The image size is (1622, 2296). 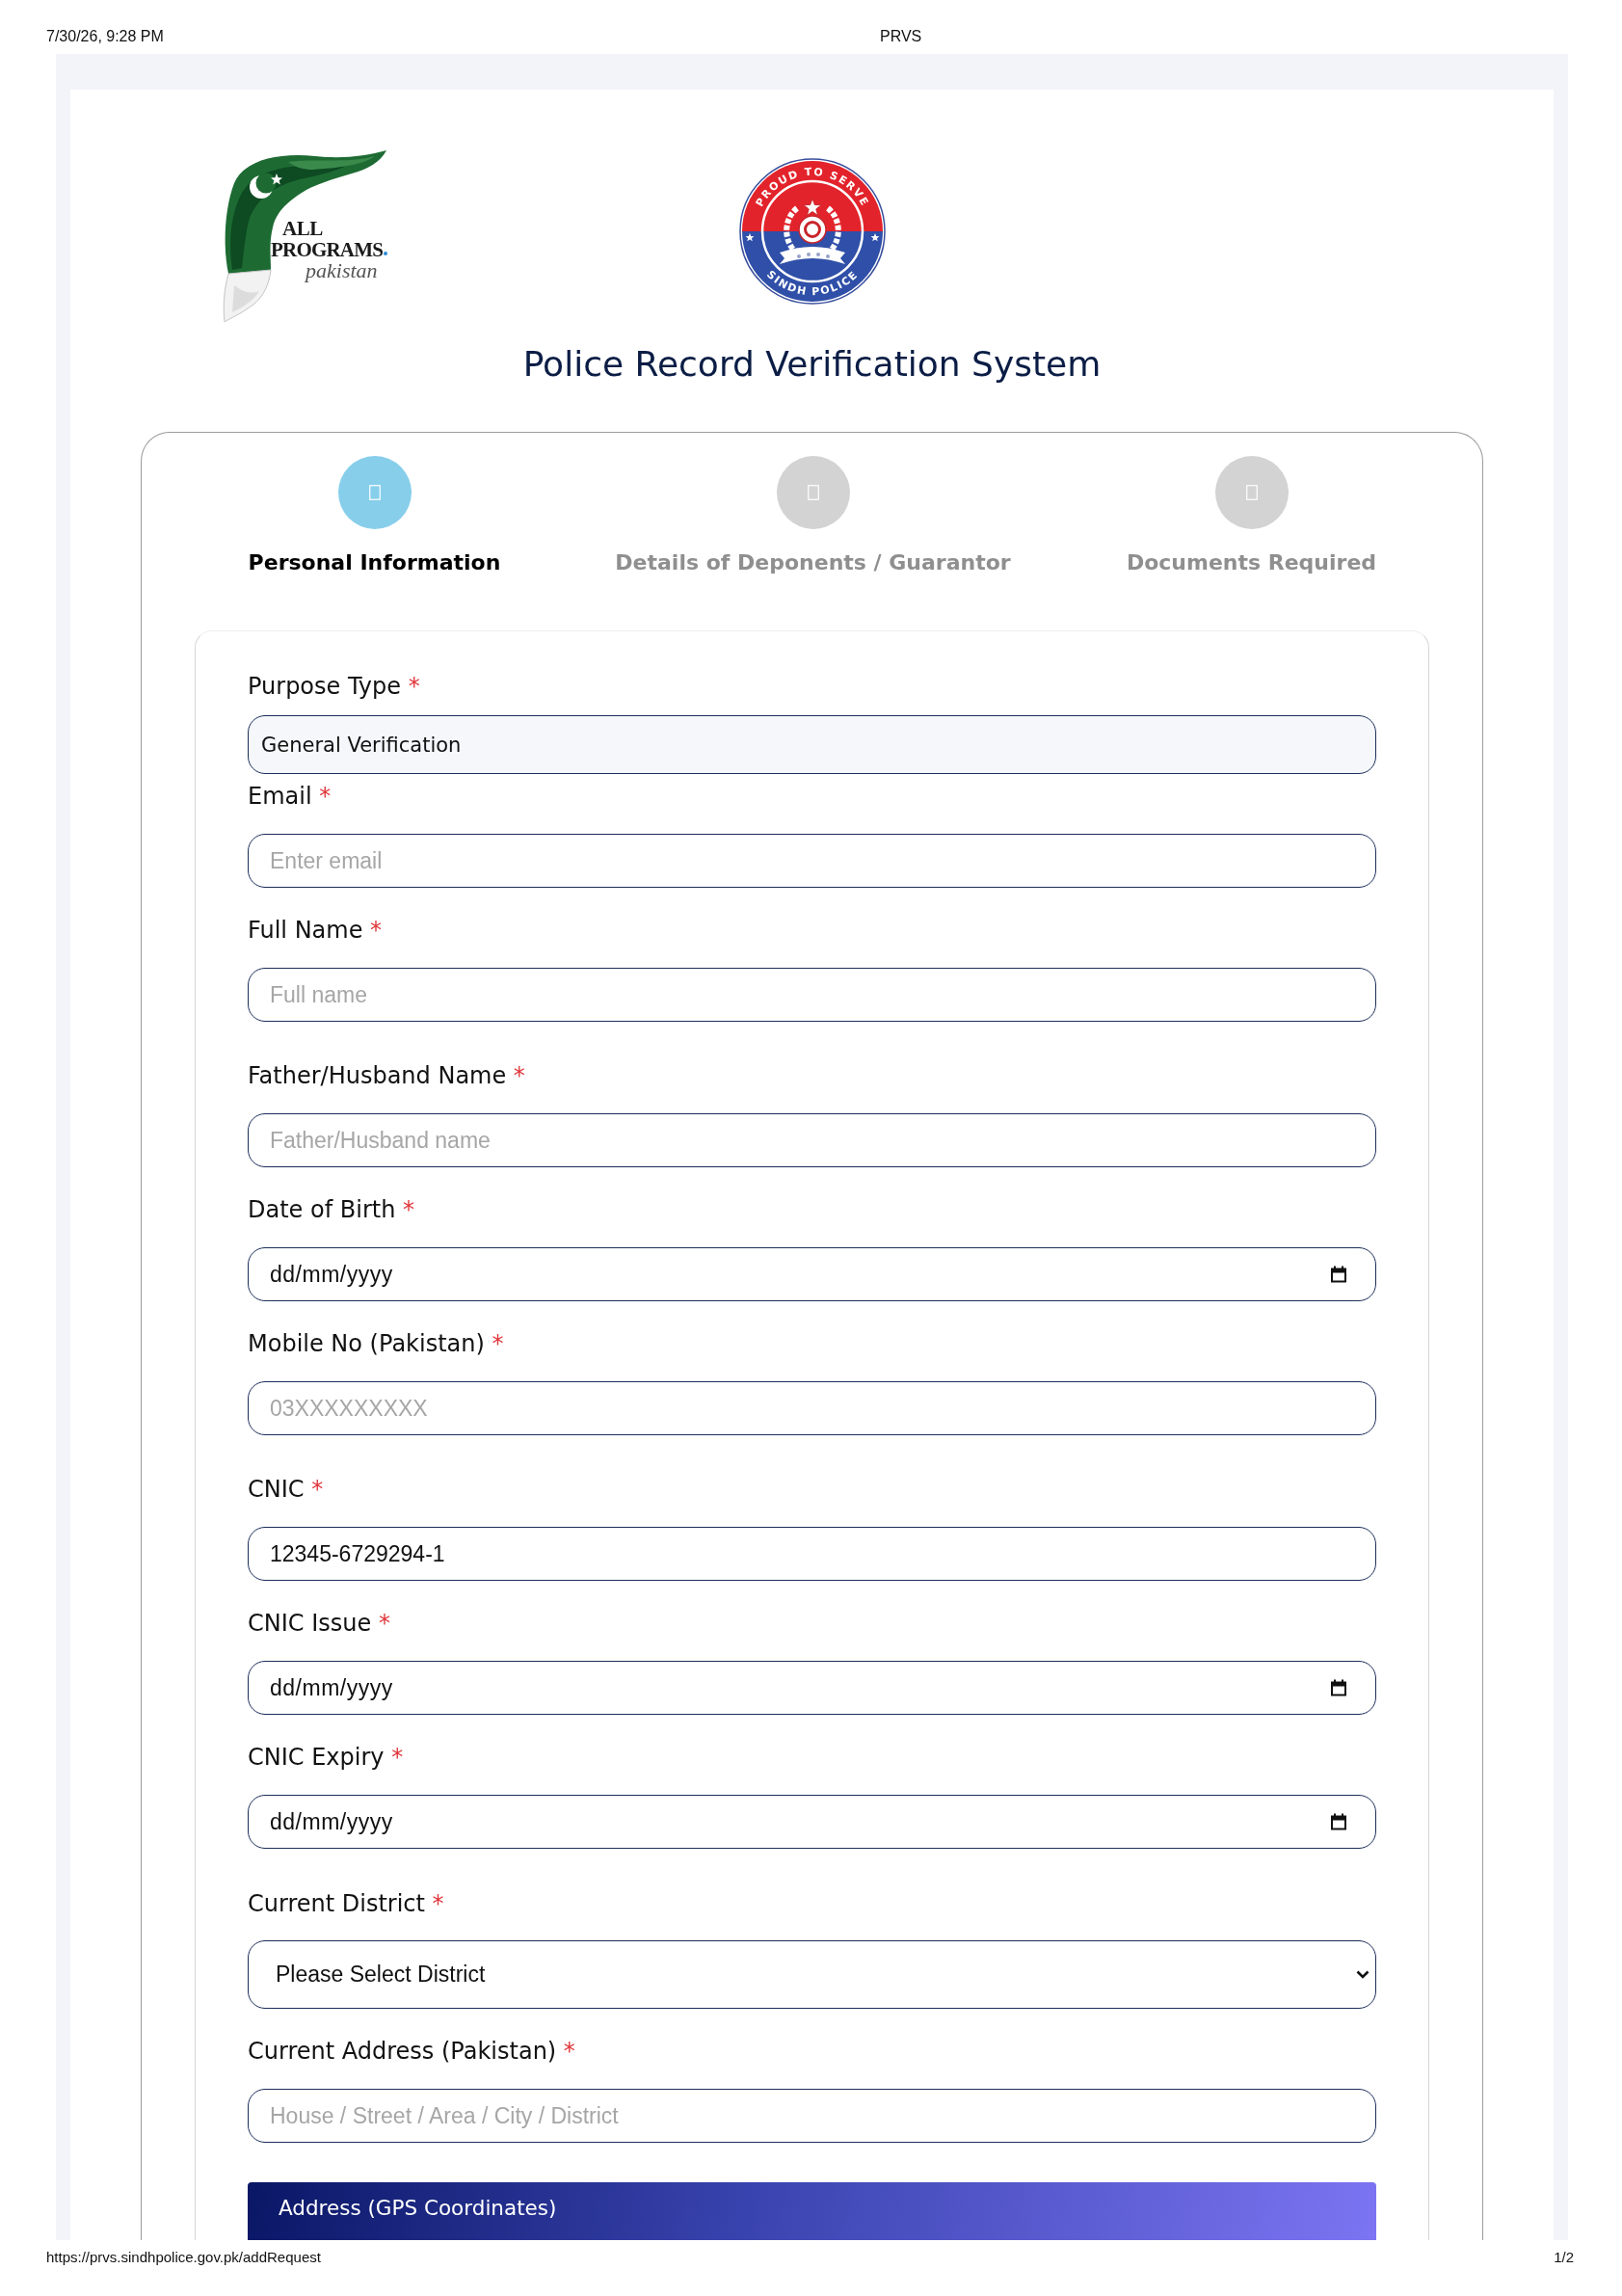 What do you see at coordinates (346, 1904) in the screenshot?
I see `field-label: Current District *` at bounding box center [346, 1904].